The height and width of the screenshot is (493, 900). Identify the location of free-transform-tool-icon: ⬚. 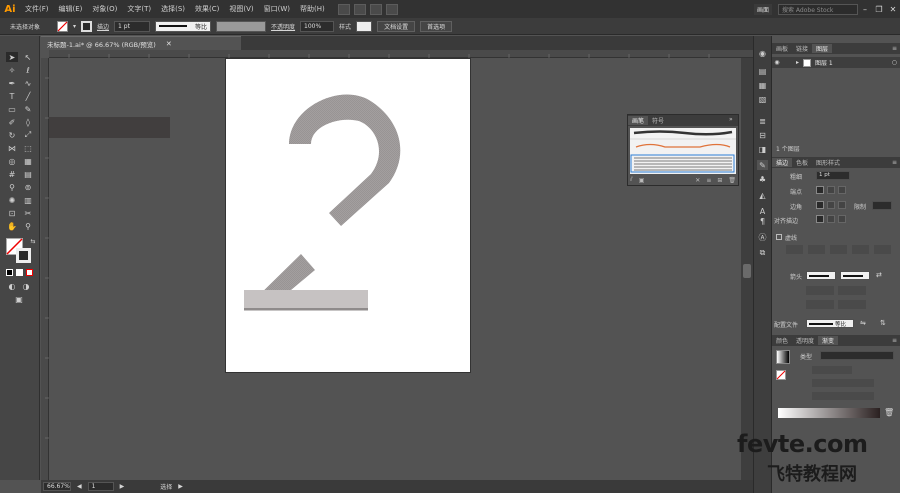
(28, 148).